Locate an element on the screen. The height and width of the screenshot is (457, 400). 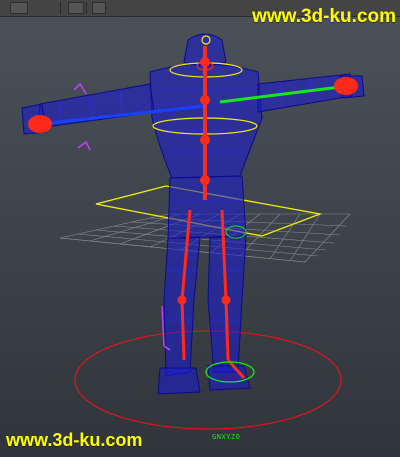
watermark-top: www.3d-ku.com is located at coordinates (324, 16).